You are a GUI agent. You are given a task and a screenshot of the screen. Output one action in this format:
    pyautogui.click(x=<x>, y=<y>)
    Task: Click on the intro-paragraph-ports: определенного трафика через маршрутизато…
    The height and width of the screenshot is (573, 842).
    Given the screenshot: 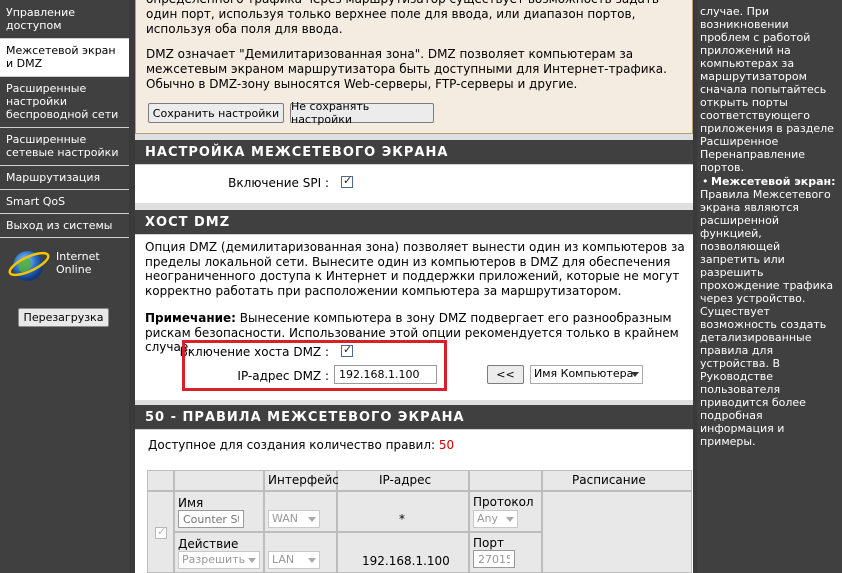 What is the action you would take?
    pyautogui.click(x=402, y=18)
    